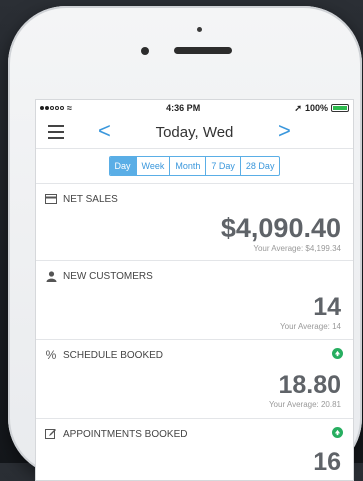  Describe the element at coordinates (327, 307) in the screenshot. I see `new-customers-value: 14` at that location.